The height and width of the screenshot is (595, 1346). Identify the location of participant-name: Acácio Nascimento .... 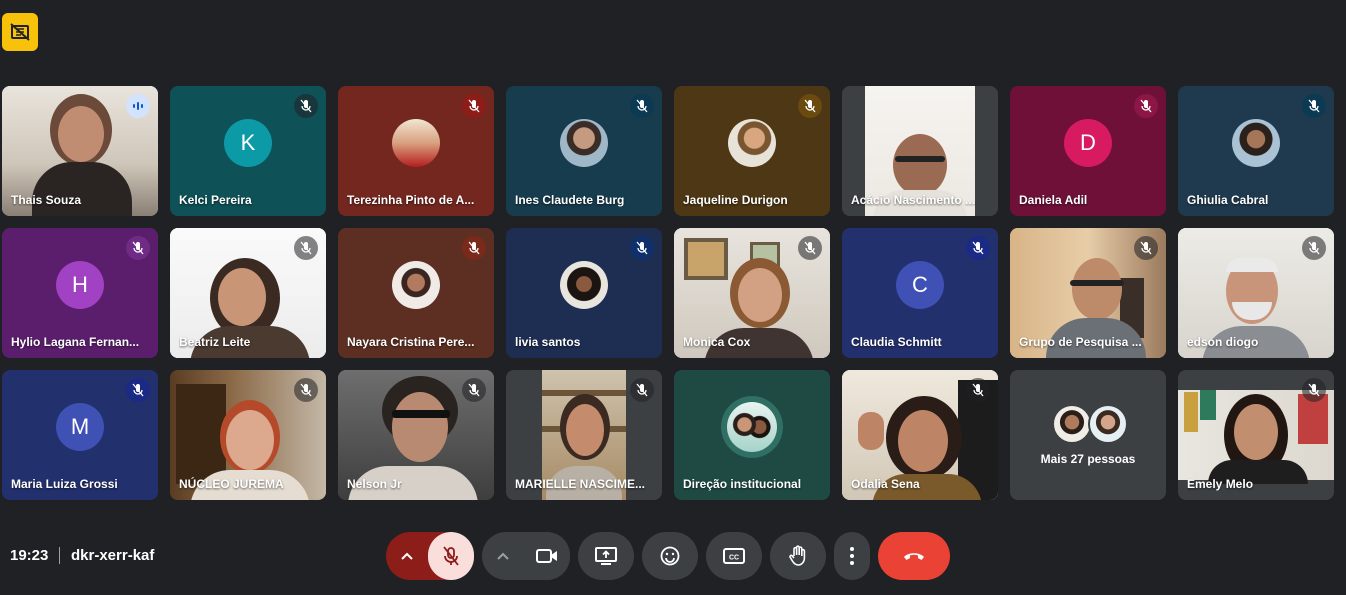
(913, 200).